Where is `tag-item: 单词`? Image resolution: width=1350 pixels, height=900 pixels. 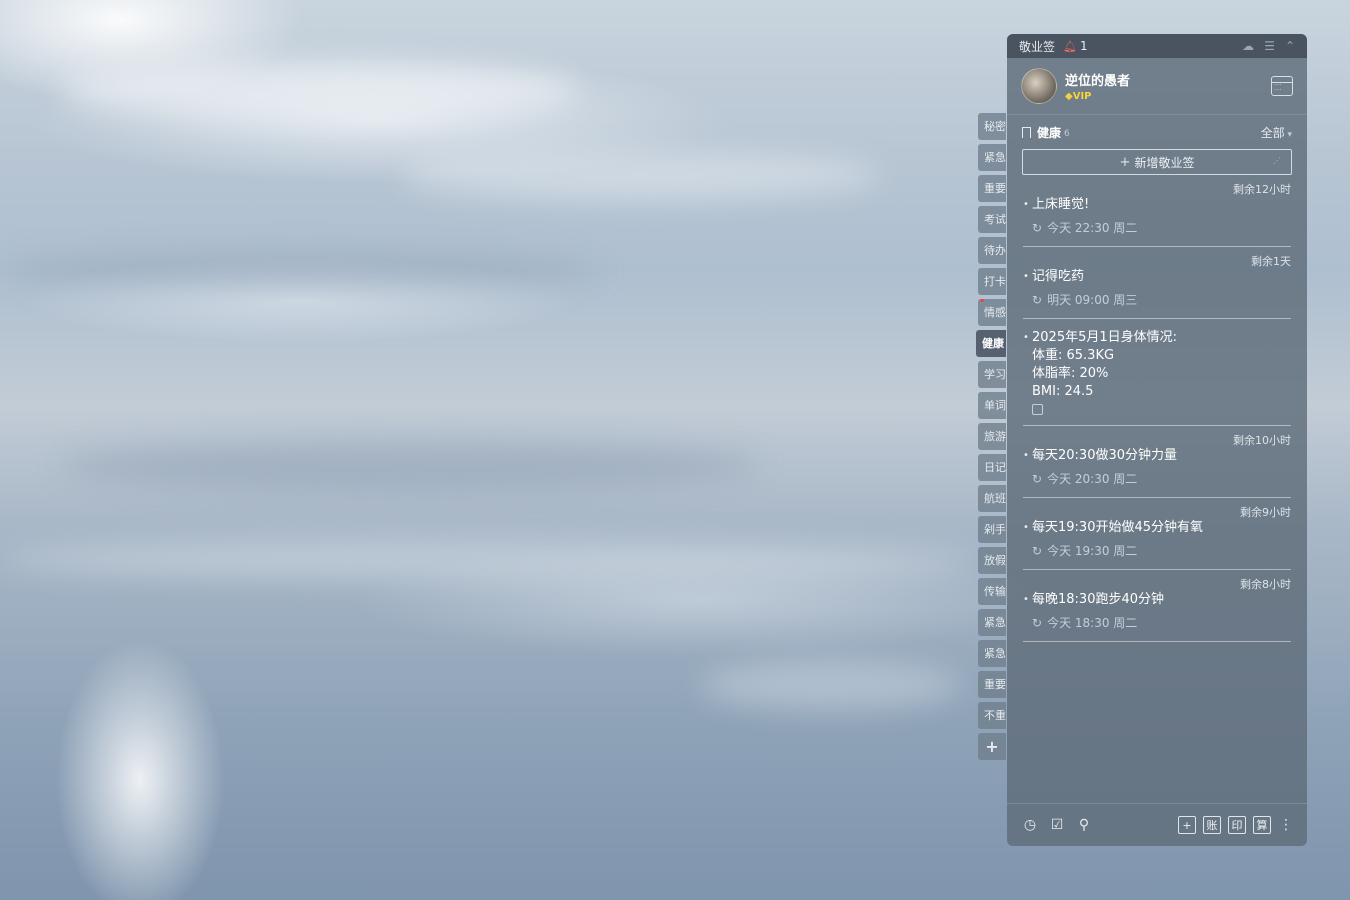
tag-item: 单词 is located at coordinates (992, 405).